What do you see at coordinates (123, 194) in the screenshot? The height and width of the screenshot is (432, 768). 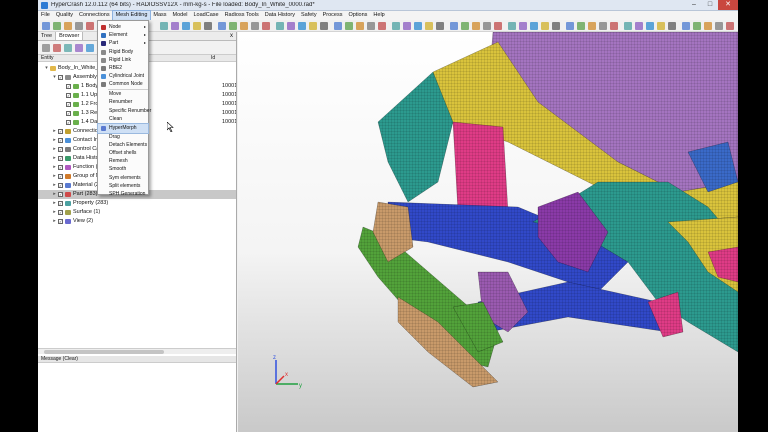 I see `mesh-menu-item-sph-generation: SPH Generation` at bounding box center [123, 194].